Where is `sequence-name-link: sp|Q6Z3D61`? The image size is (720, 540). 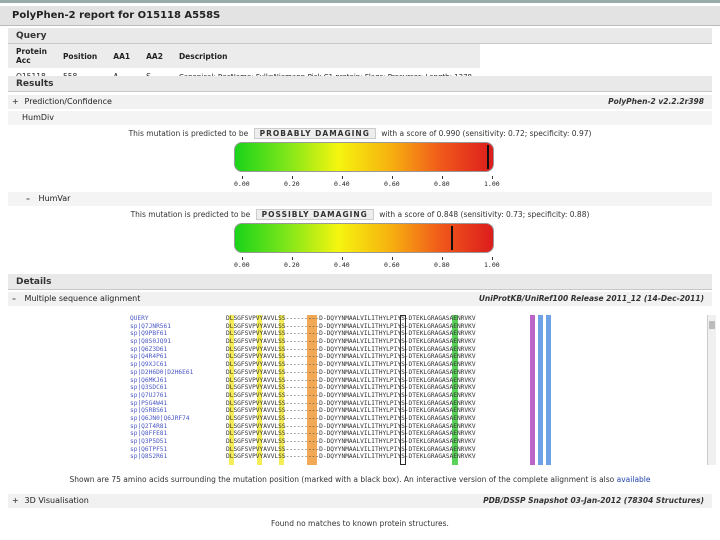 sequence-name-link: sp|Q6Z3D61 is located at coordinates (178, 350).